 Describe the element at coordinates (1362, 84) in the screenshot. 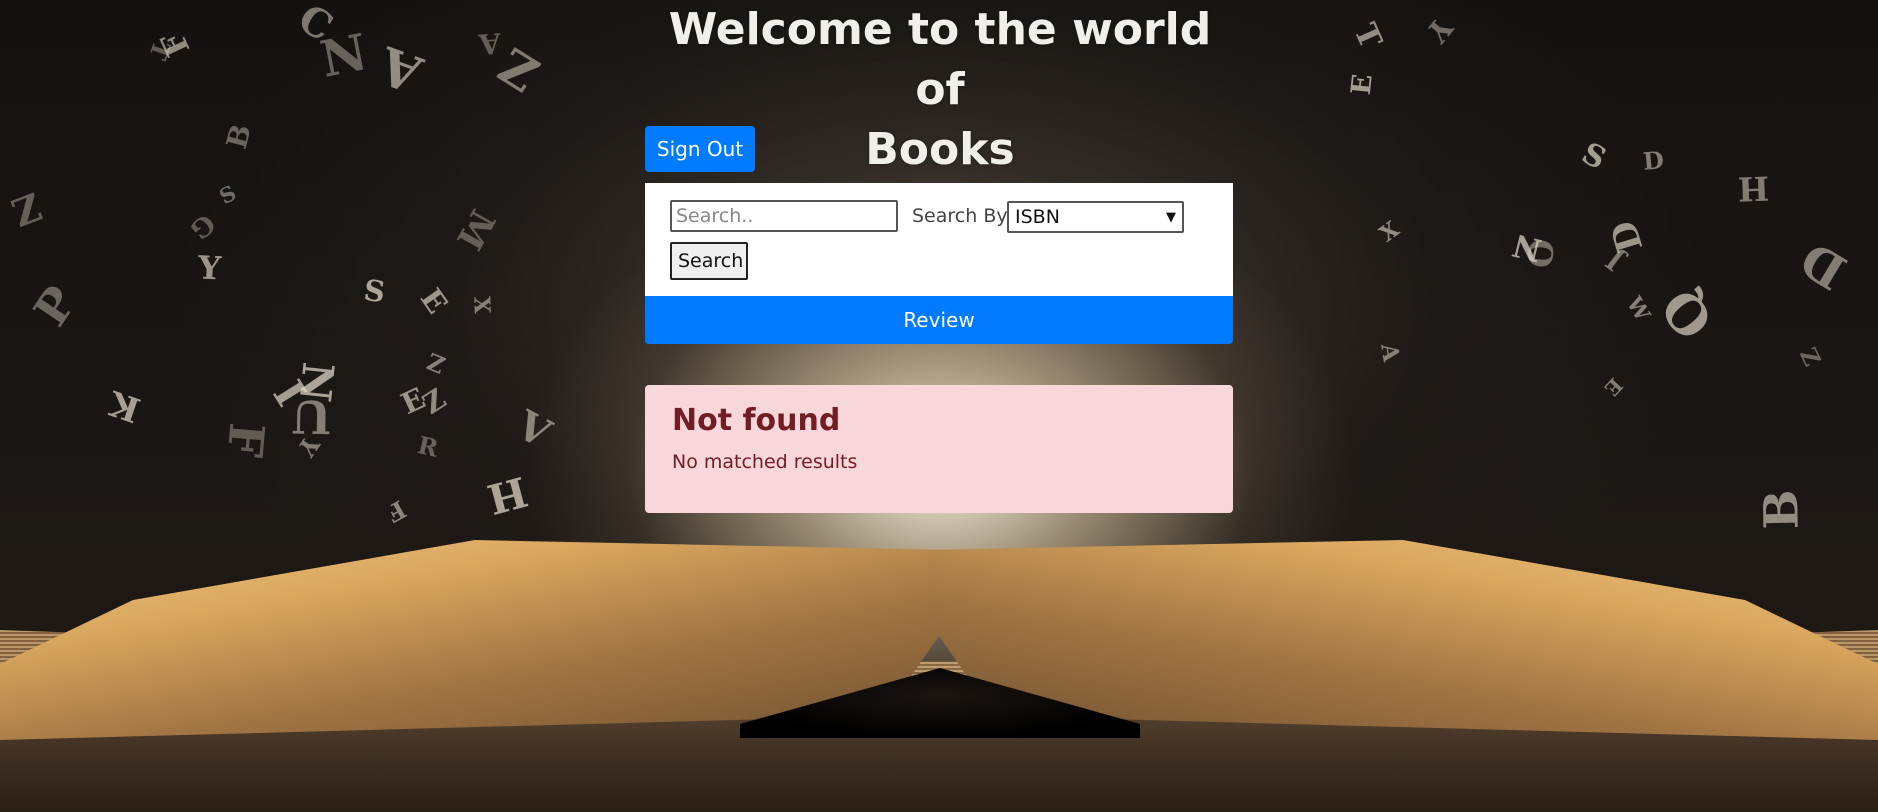

I see `background-letter: E` at that location.